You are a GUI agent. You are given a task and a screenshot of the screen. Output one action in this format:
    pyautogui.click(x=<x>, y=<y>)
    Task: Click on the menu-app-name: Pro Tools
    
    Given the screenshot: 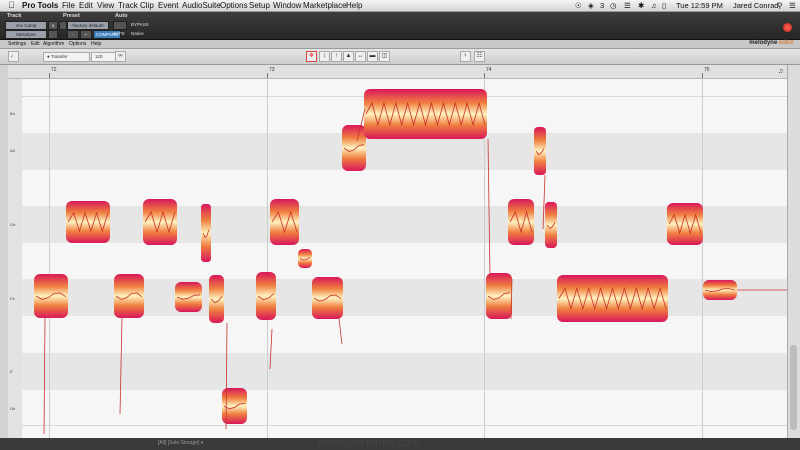 What is the action you would take?
    pyautogui.click(x=40, y=5)
    